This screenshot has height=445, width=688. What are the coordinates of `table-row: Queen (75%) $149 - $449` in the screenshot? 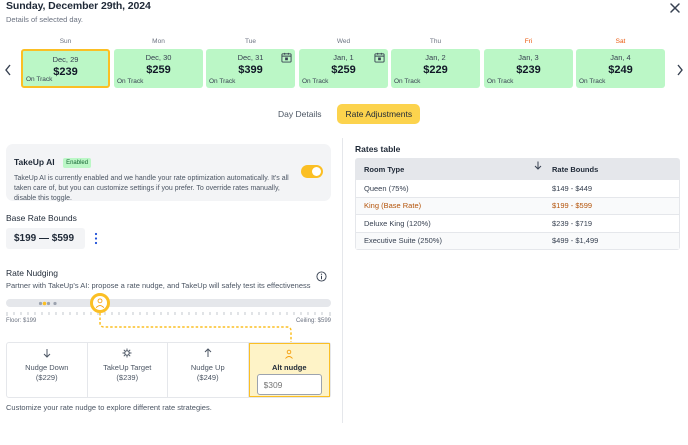 It's located at (517, 188).